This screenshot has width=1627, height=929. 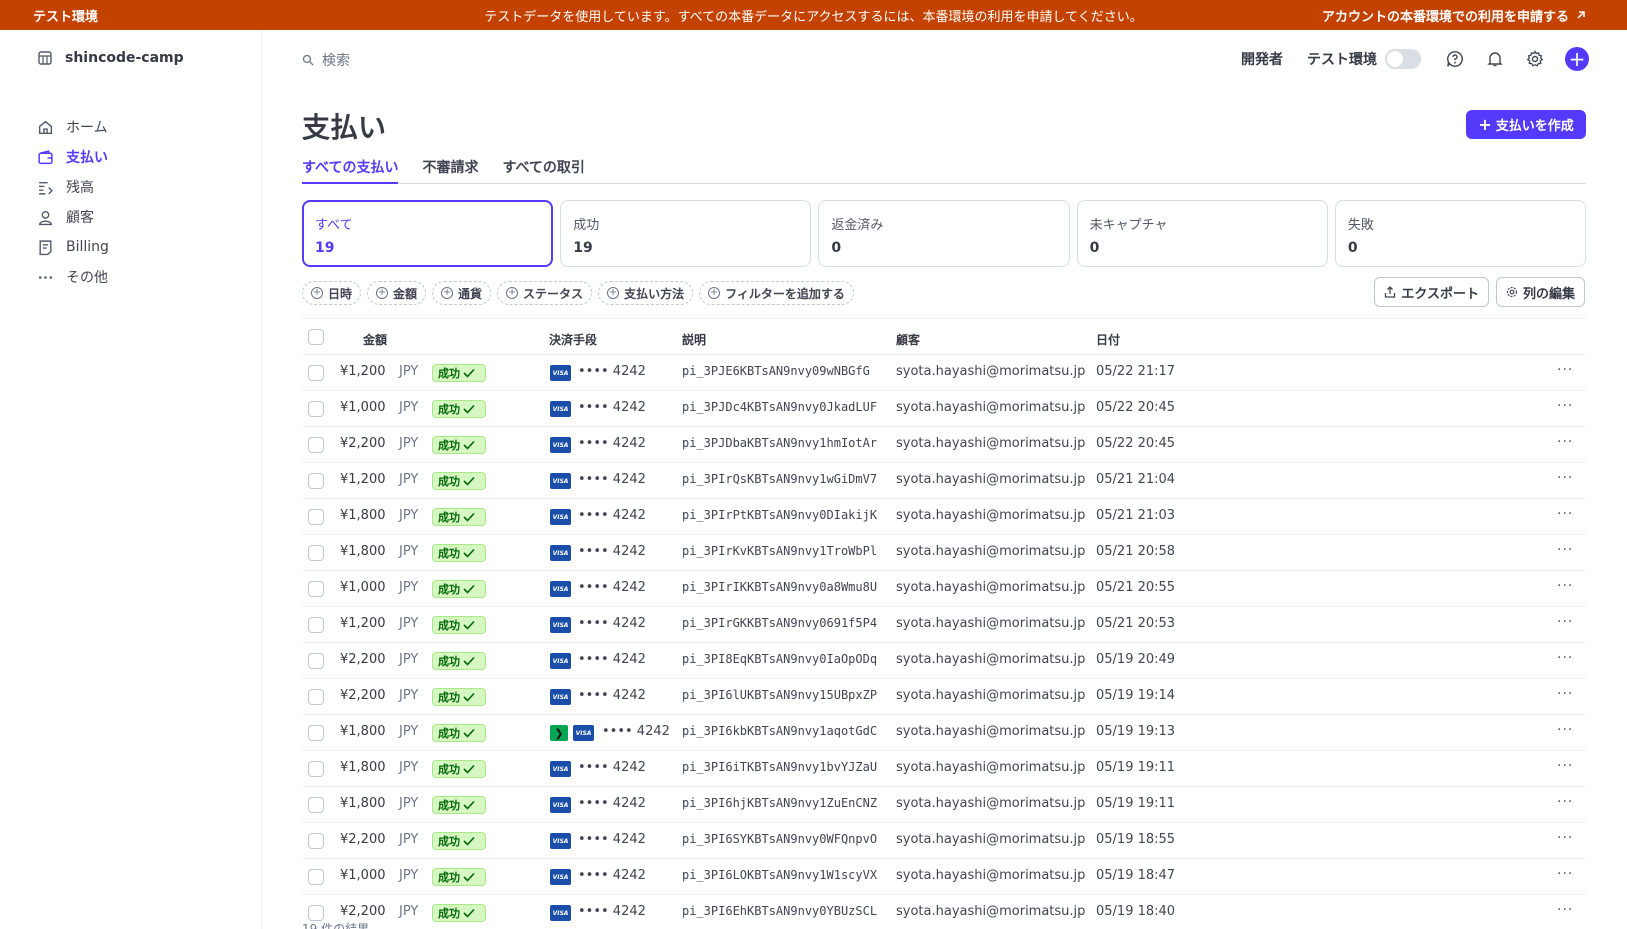 I want to click on status-card-uncaptured: 未キャプチャ 0, so click(x=1202, y=233).